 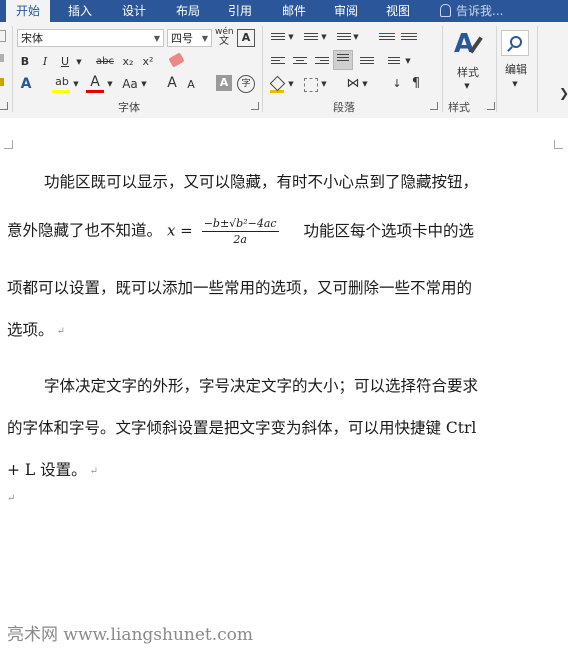 What do you see at coordinates (105, 62) in the screenshot?
I see `strikethrough-button: abc` at bounding box center [105, 62].